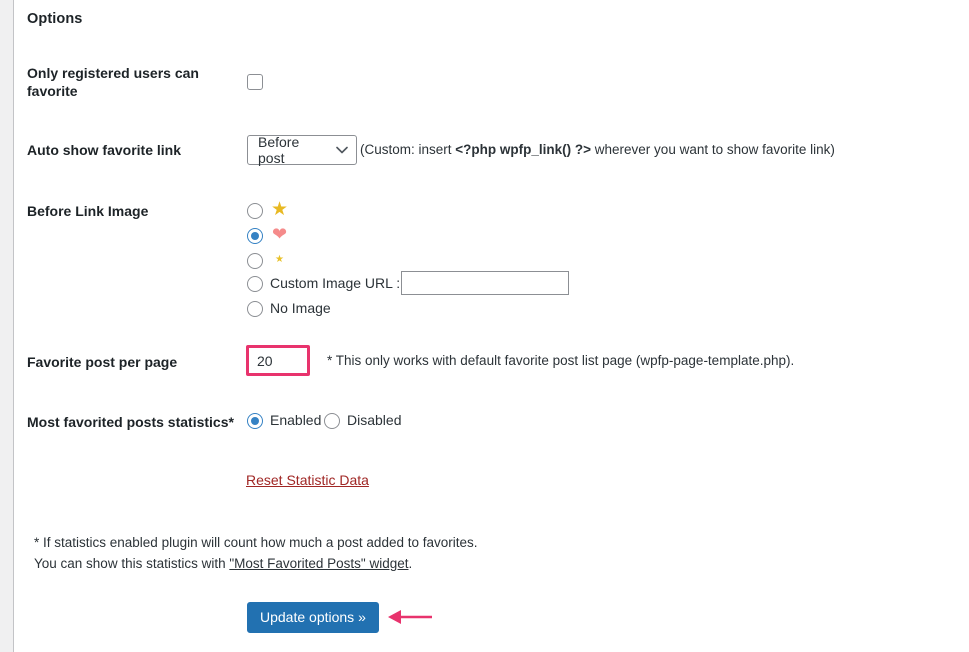 The width and height of the screenshot is (969, 652). I want to click on most-favorited-posts-widget-link: "Most Favorited Posts" widget, so click(318, 563).